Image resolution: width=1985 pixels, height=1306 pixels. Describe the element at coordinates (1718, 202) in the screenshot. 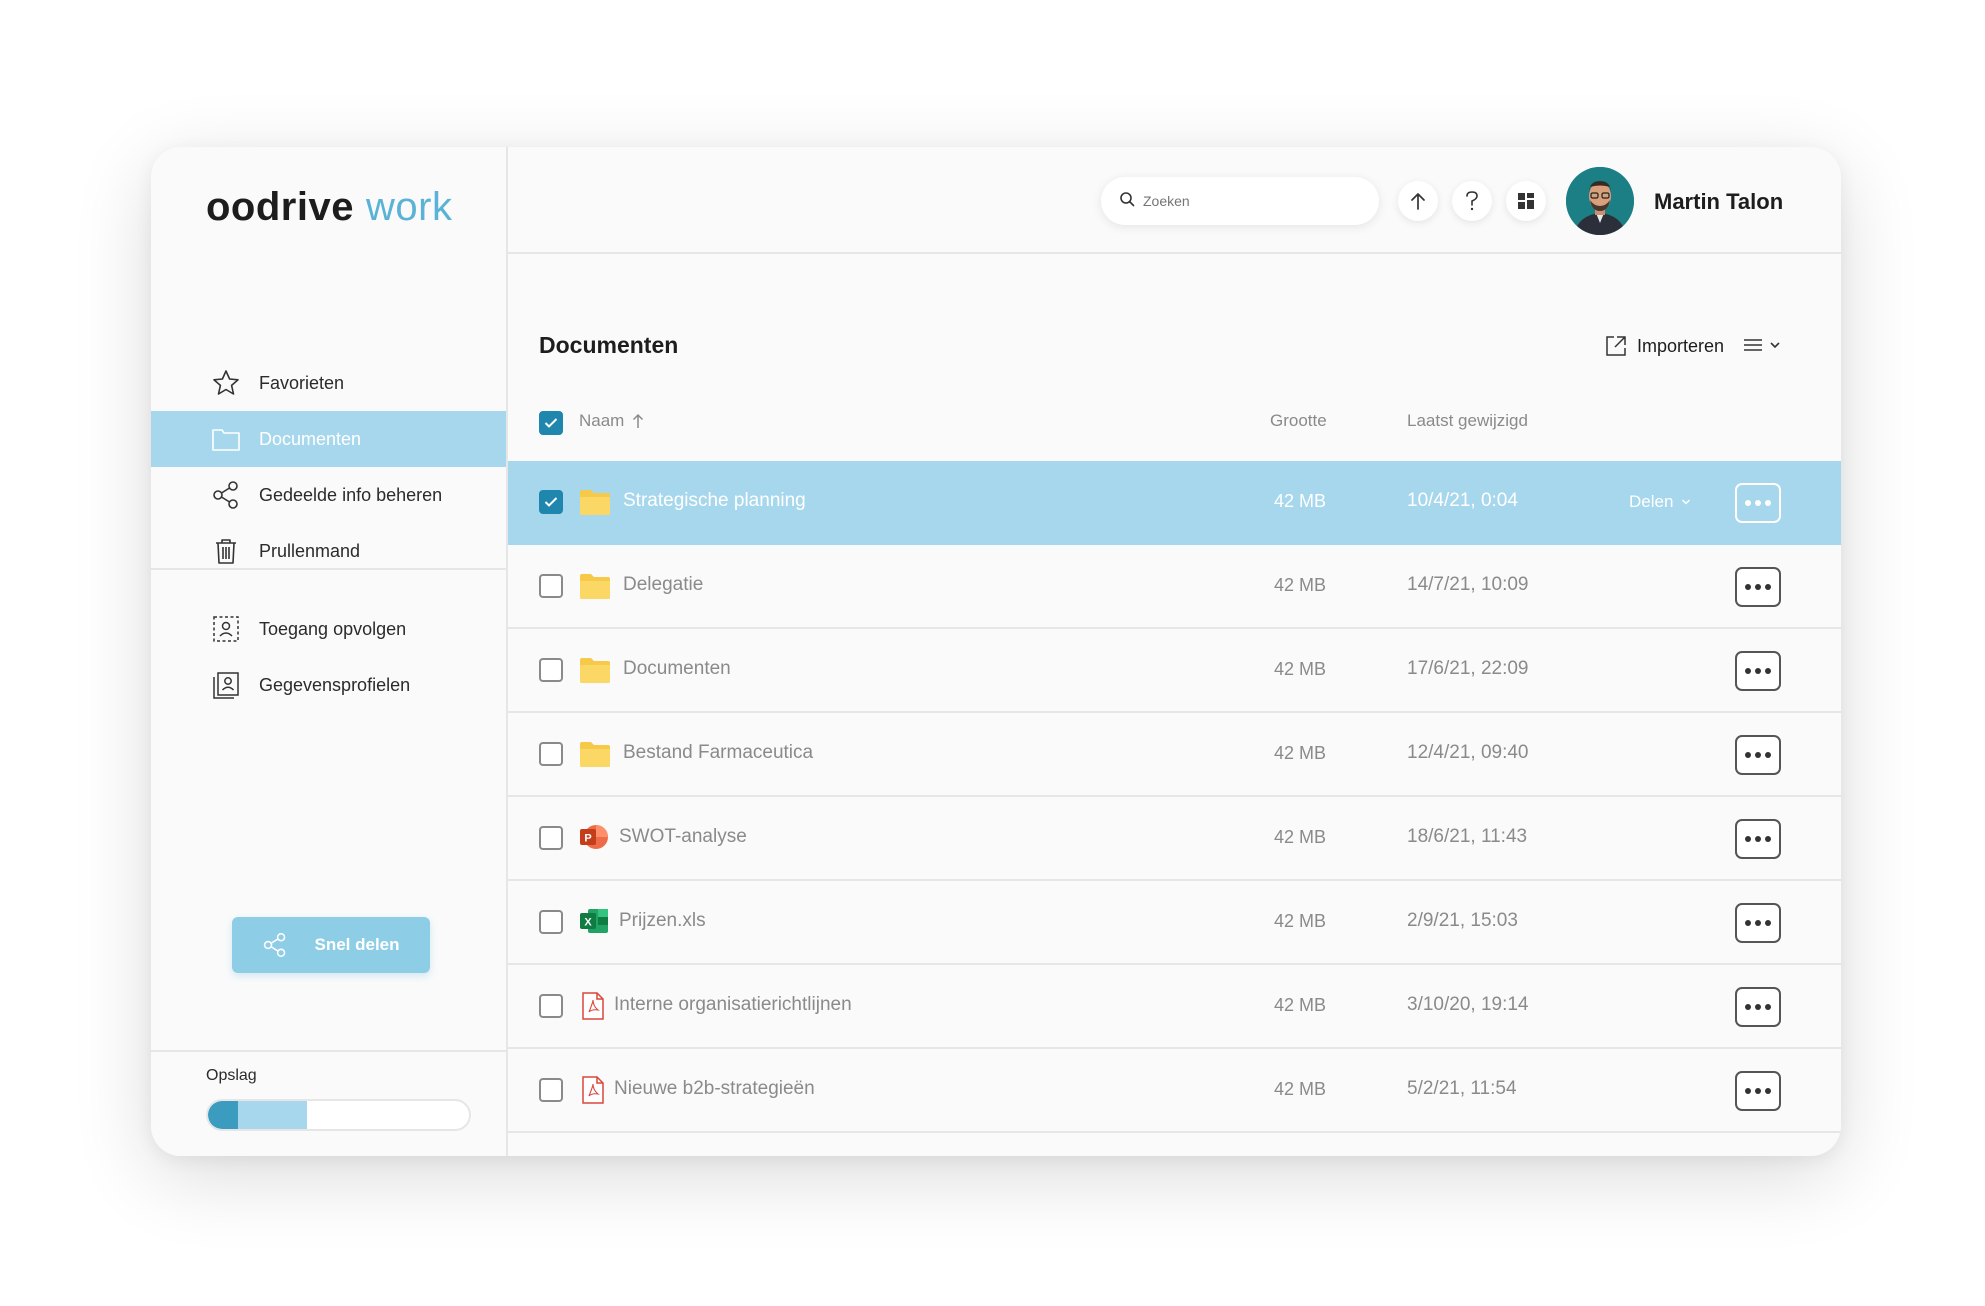

I see `user-name: Martin Talon` at that location.